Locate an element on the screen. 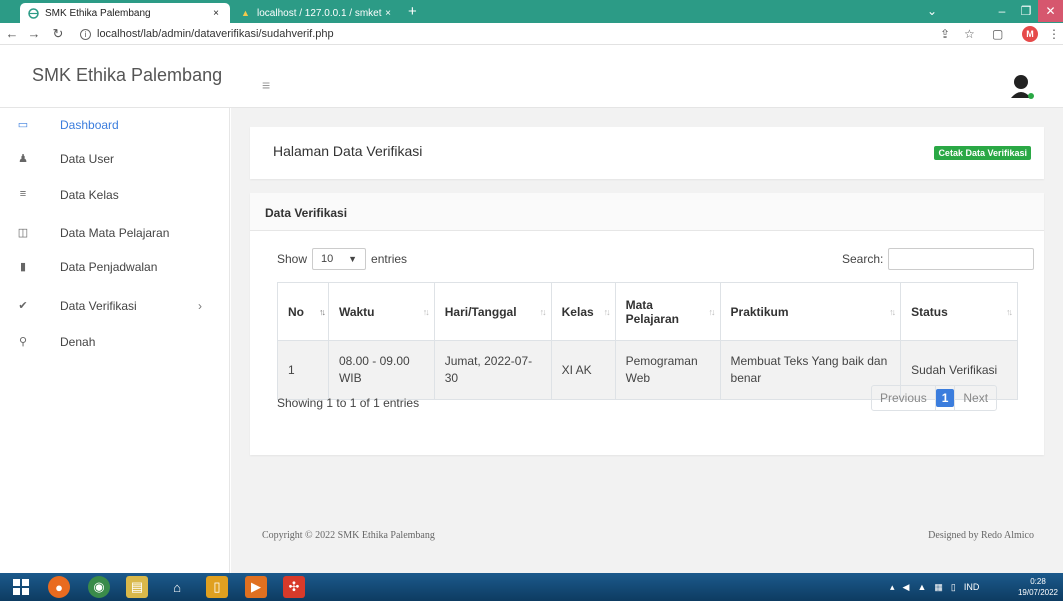  sidebar-item-data-kelas: ≡ Data Kelas is located at coordinates (115, 195).